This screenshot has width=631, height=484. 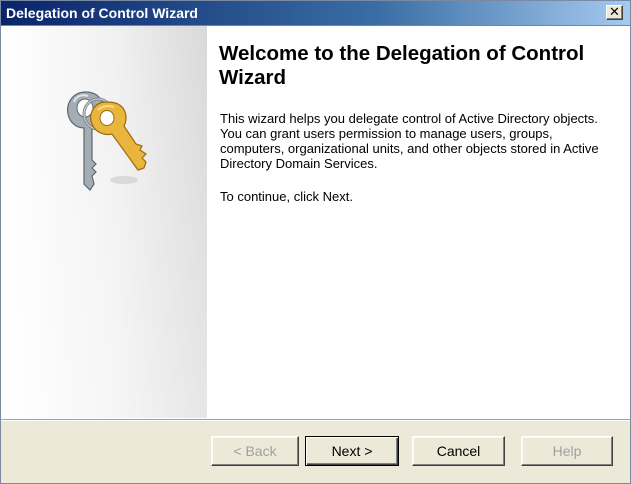 I want to click on window-title: Delegation of Control Wizard, so click(x=102, y=13).